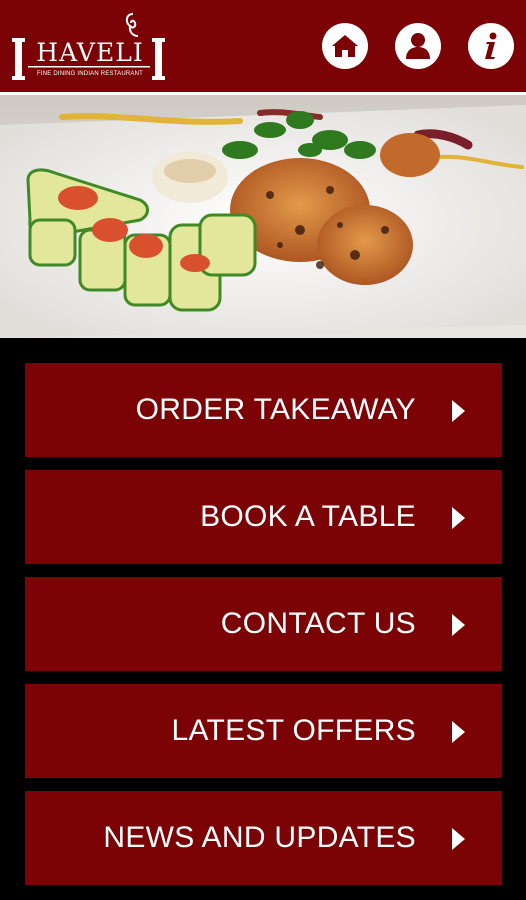  I want to click on logo-name: HAVELI, so click(90, 52).